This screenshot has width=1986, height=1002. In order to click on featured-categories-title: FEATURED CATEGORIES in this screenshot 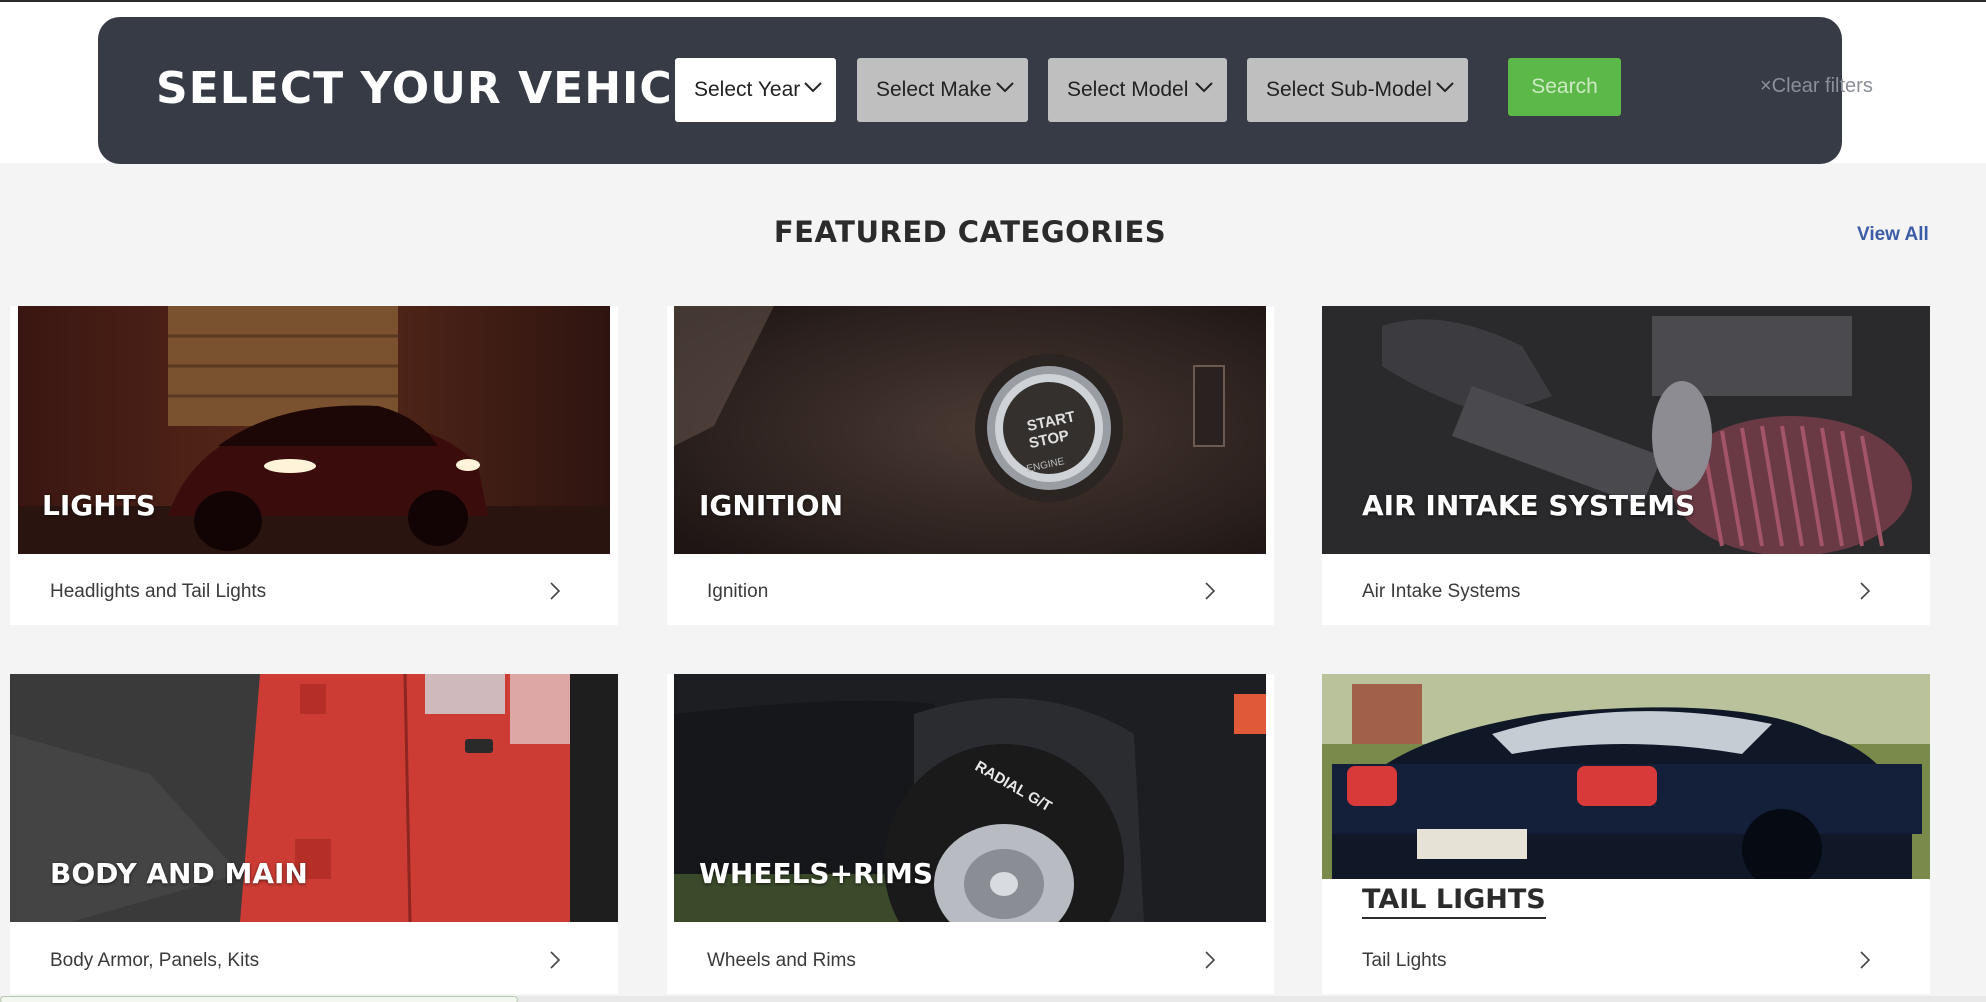, I will do `click(970, 232)`.